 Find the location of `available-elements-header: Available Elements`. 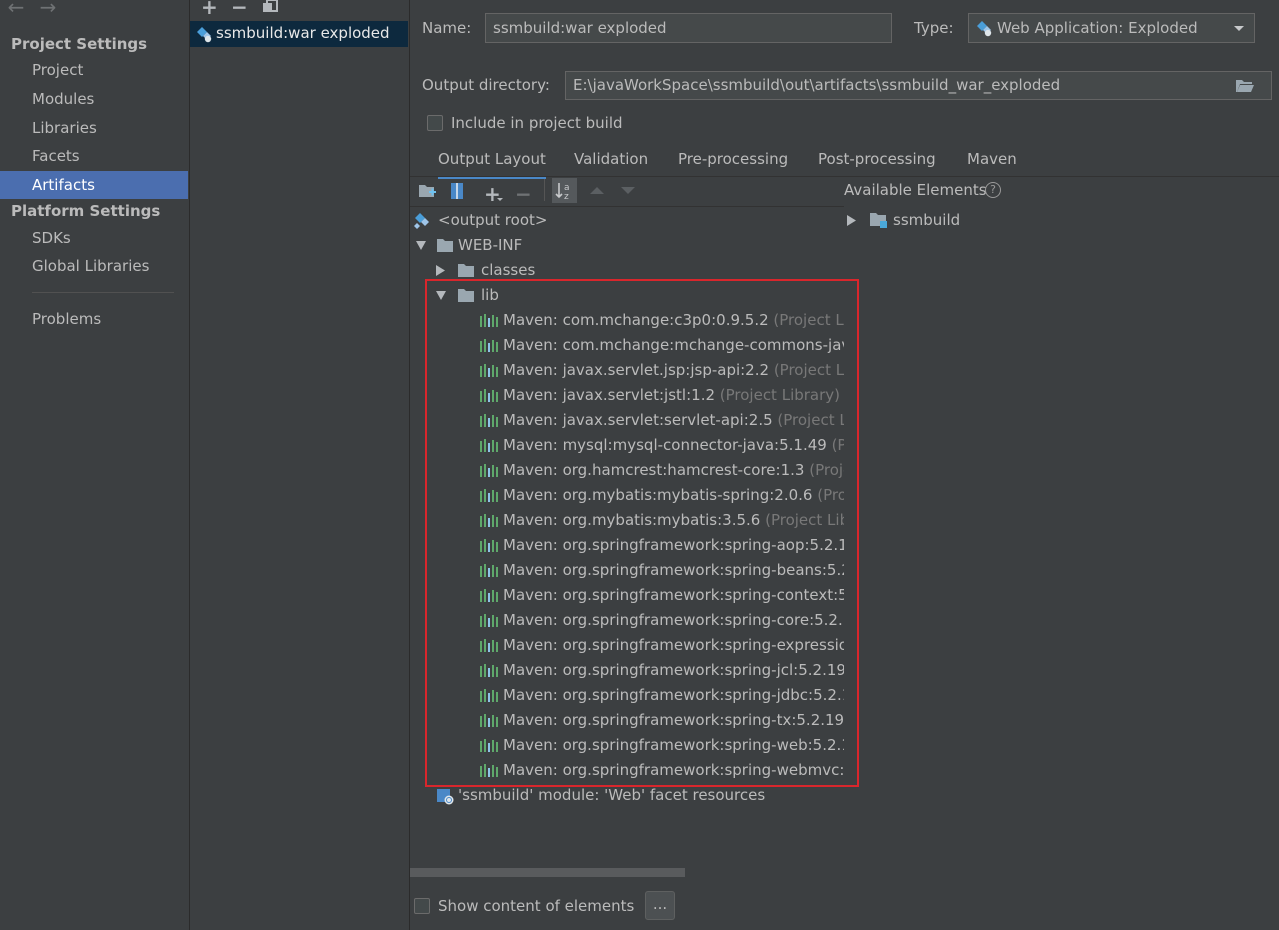

available-elements-header: Available Elements is located at coordinates (915, 190).